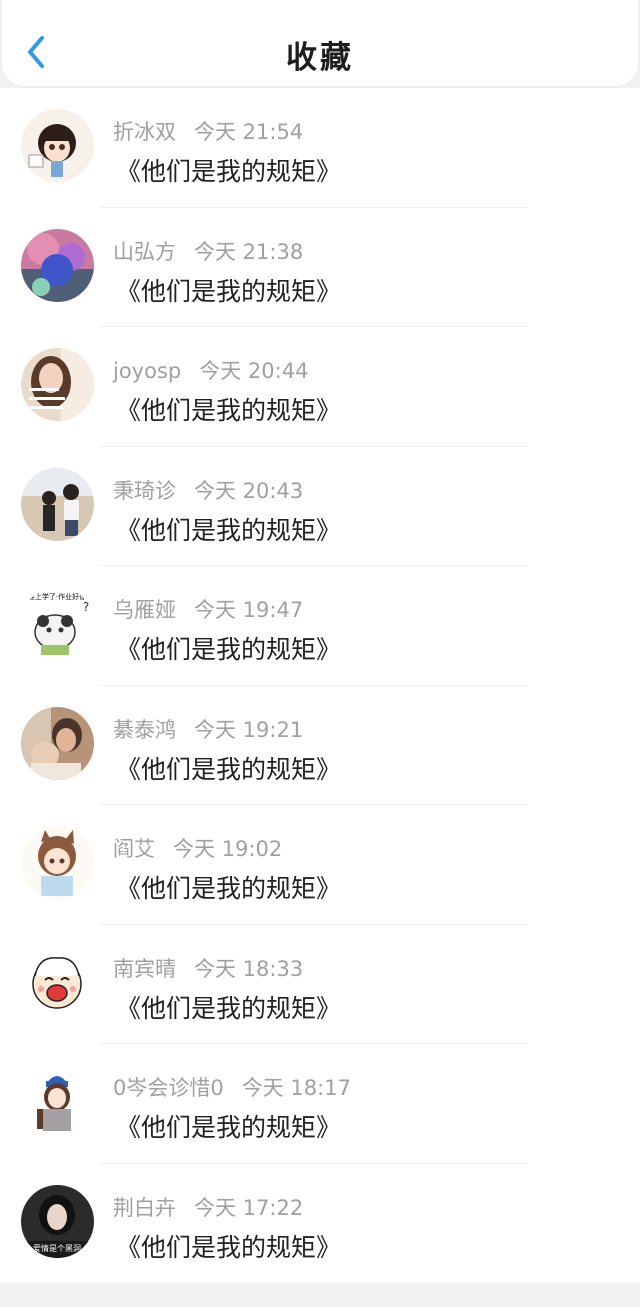 The image size is (640, 1307). Describe the element at coordinates (134, 849) in the screenshot. I see `item-name: 阎艾` at that location.